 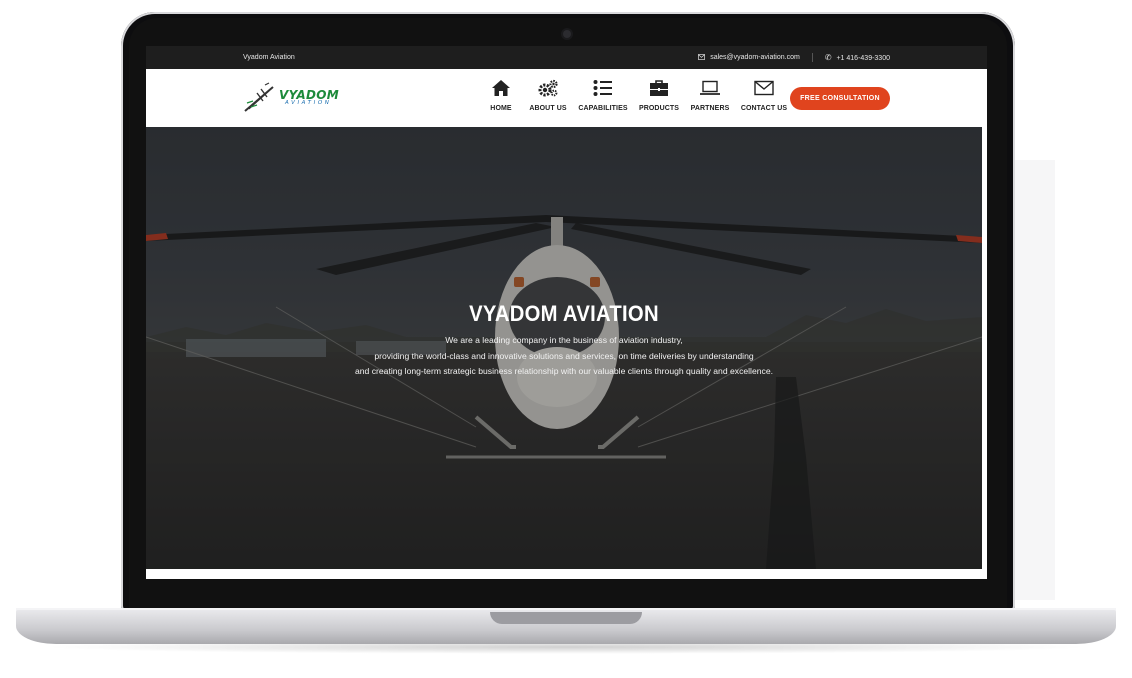 I want to click on phone-link: ✆ +1 416-439-3300, so click(x=857, y=57).